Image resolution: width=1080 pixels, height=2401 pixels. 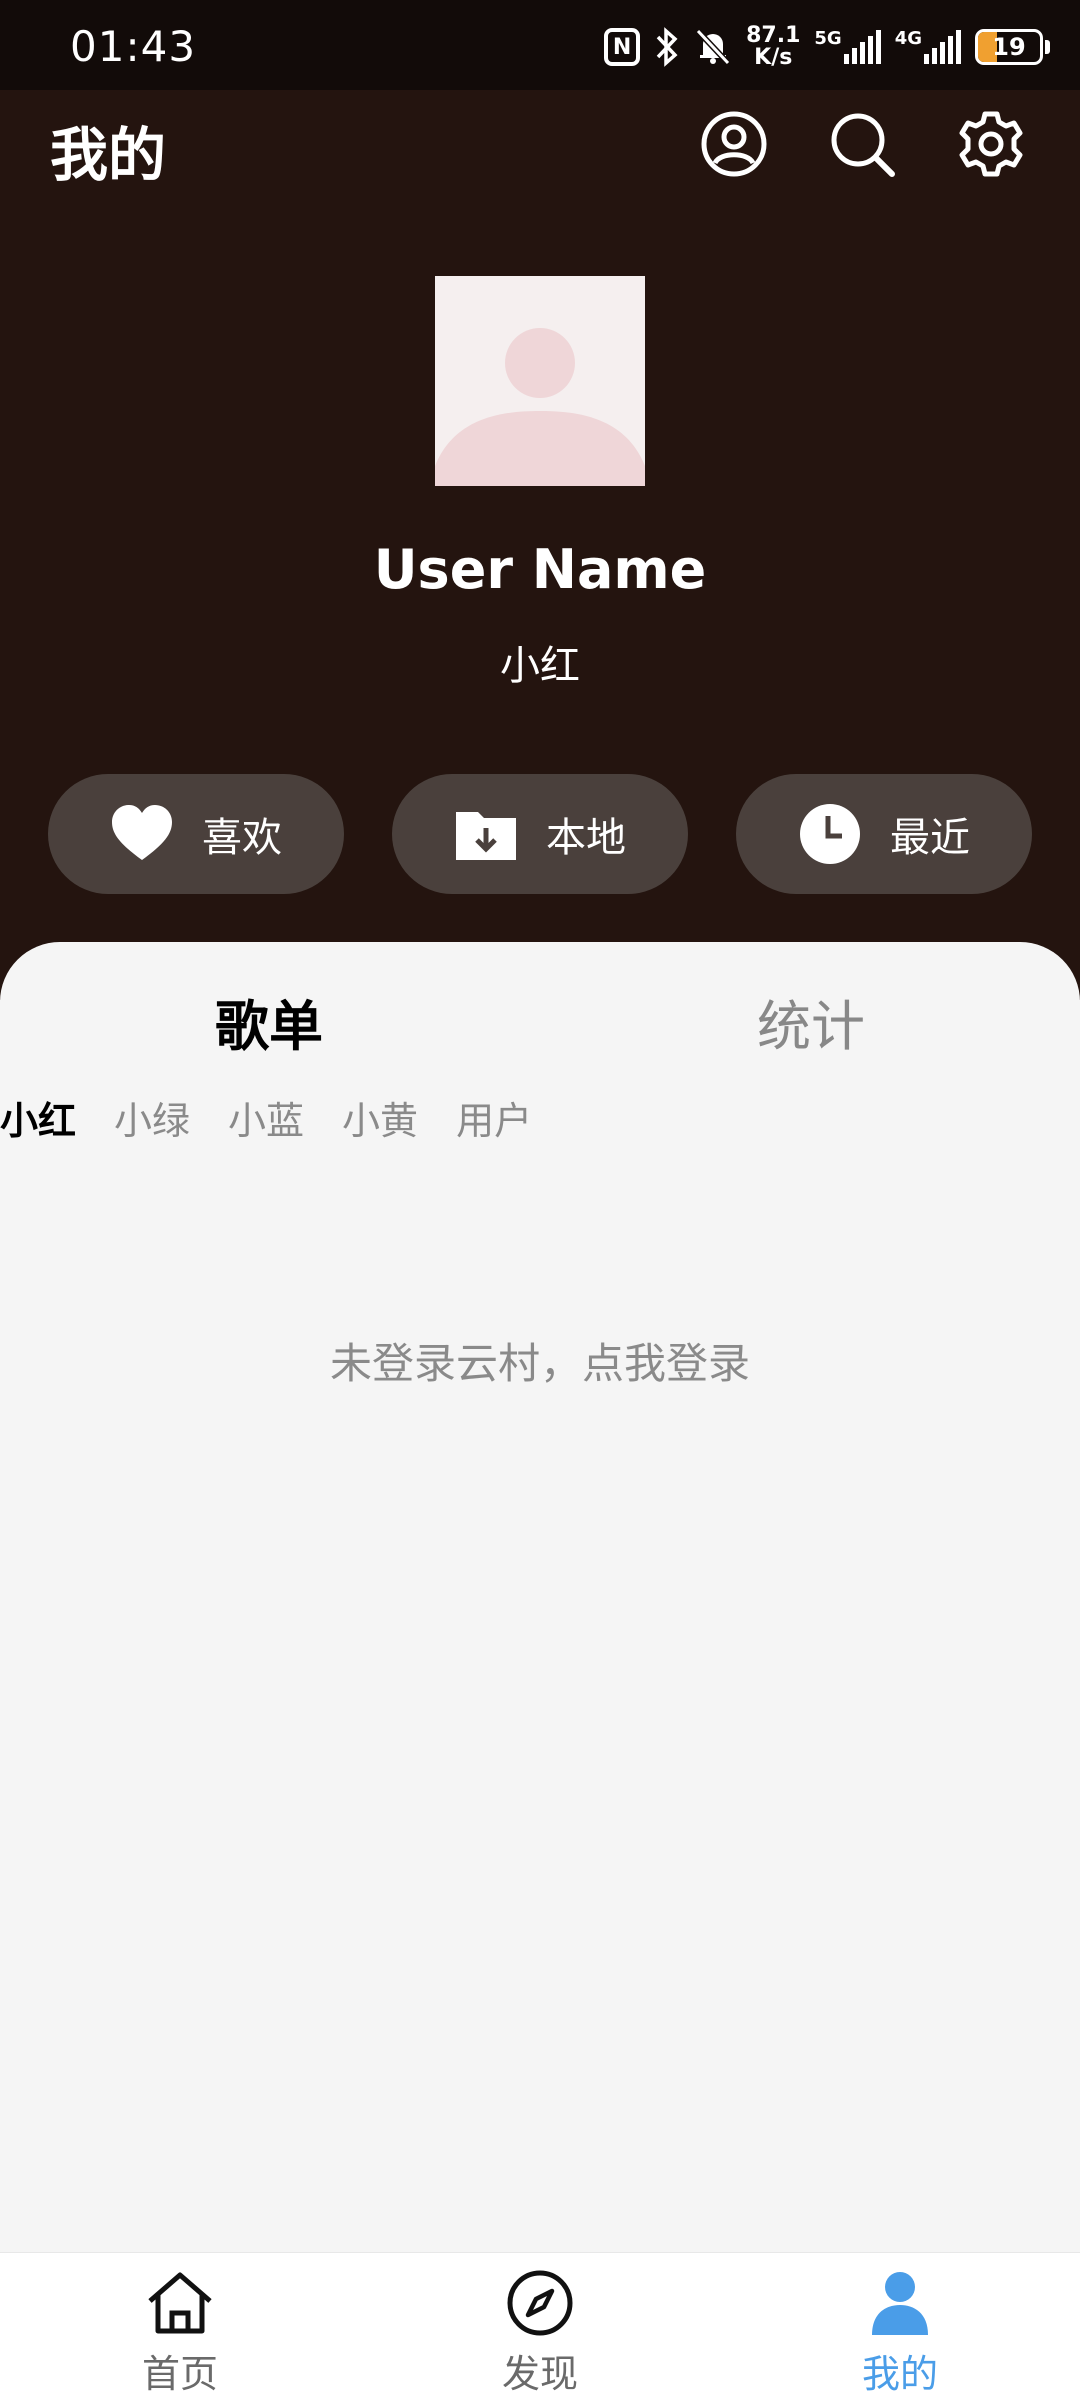 I want to click on local-button: 本地, so click(x=540, y=834).